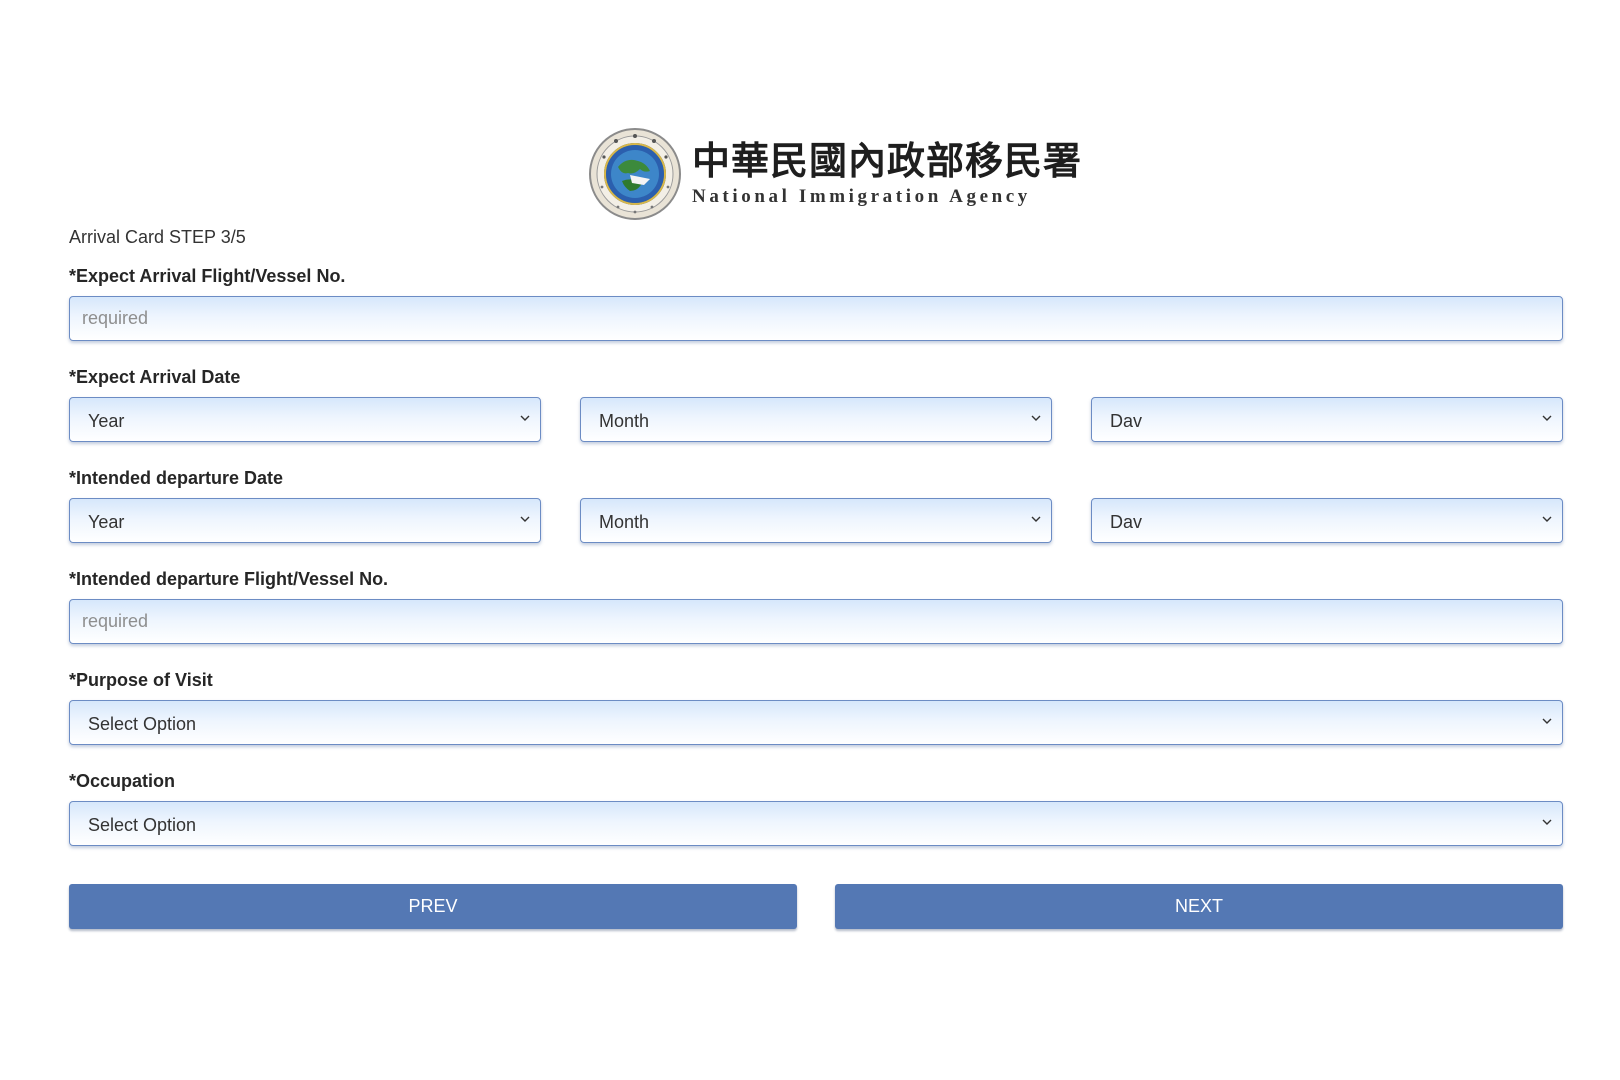 The height and width of the screenshot is (1080, 1620). I want to click on agency-name-english: National Immigration Agency, so click(861, 196).